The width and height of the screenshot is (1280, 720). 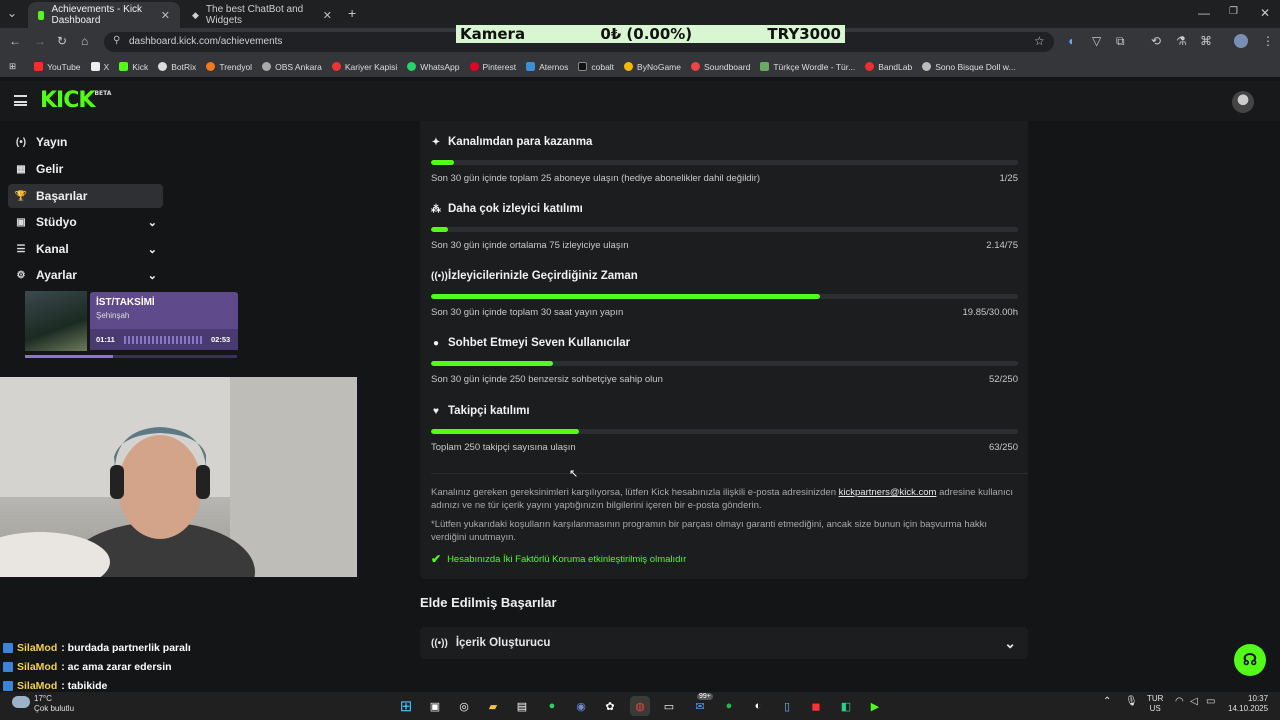 I want to click on store-icon: ▤, so click(x=522, y=706).